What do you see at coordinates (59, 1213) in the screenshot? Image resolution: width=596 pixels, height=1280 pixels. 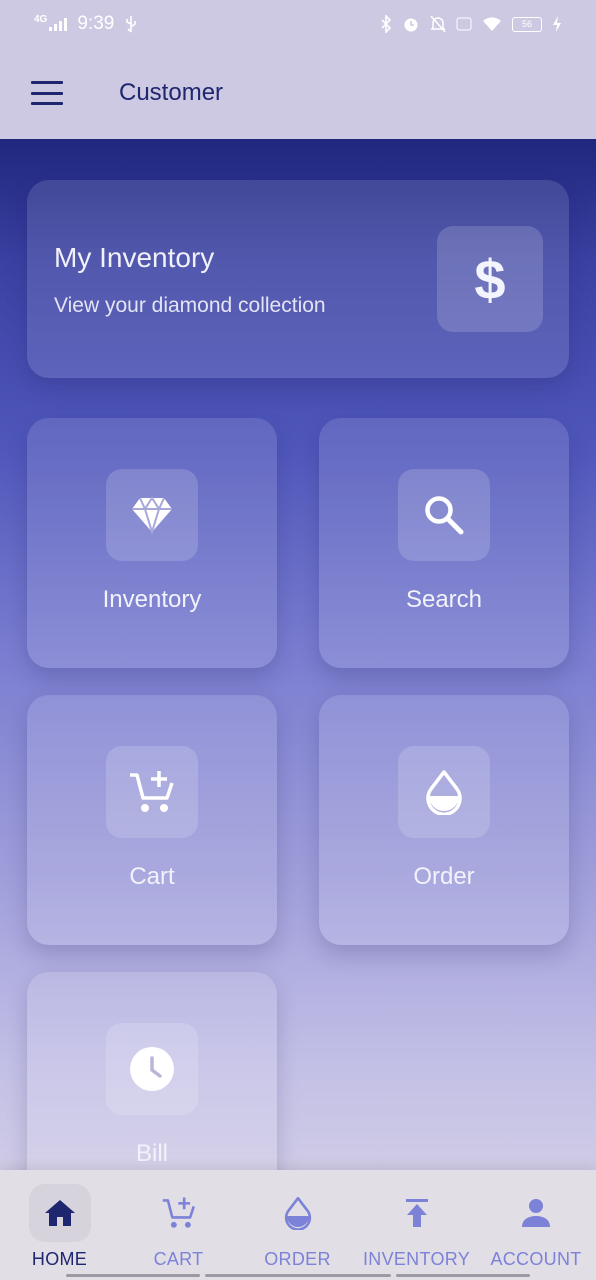 I see `home-icon` at bounding box center [59, 1213].